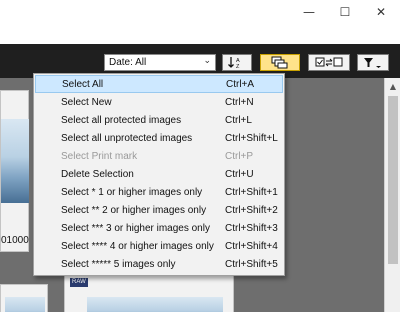 This screenshot has height=312, width=400. I want to click on filter-icon, so click(372, 63).